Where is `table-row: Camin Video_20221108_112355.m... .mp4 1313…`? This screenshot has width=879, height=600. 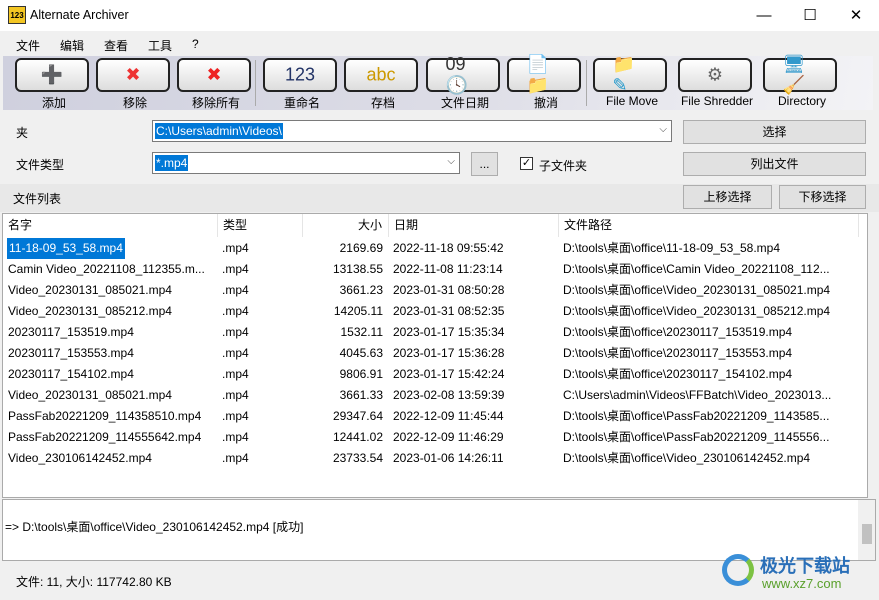 table-row: Camin Video_20221108_112355.m... .mp4 1313… is located at coordinates (433, 269).